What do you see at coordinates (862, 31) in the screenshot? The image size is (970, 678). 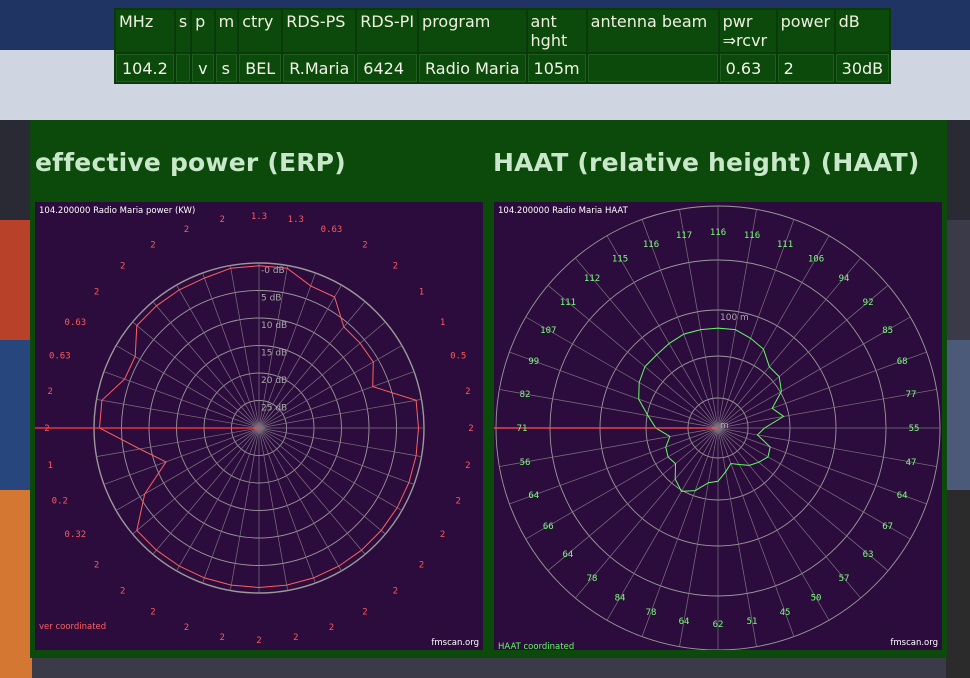 I see `col-header-db: dB` at bounding box center [862, 31].